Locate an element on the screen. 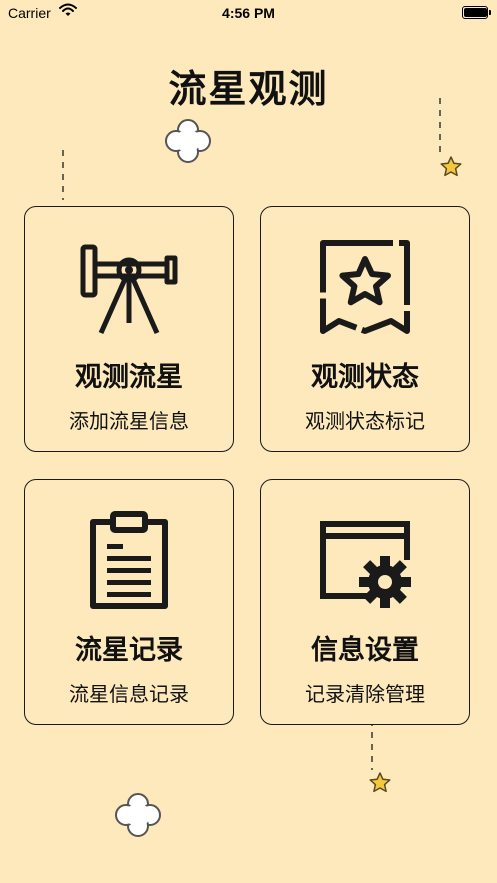 The height and width of the screenshot is (883, 497). telescope-icon is located at coordinates (129, 289).